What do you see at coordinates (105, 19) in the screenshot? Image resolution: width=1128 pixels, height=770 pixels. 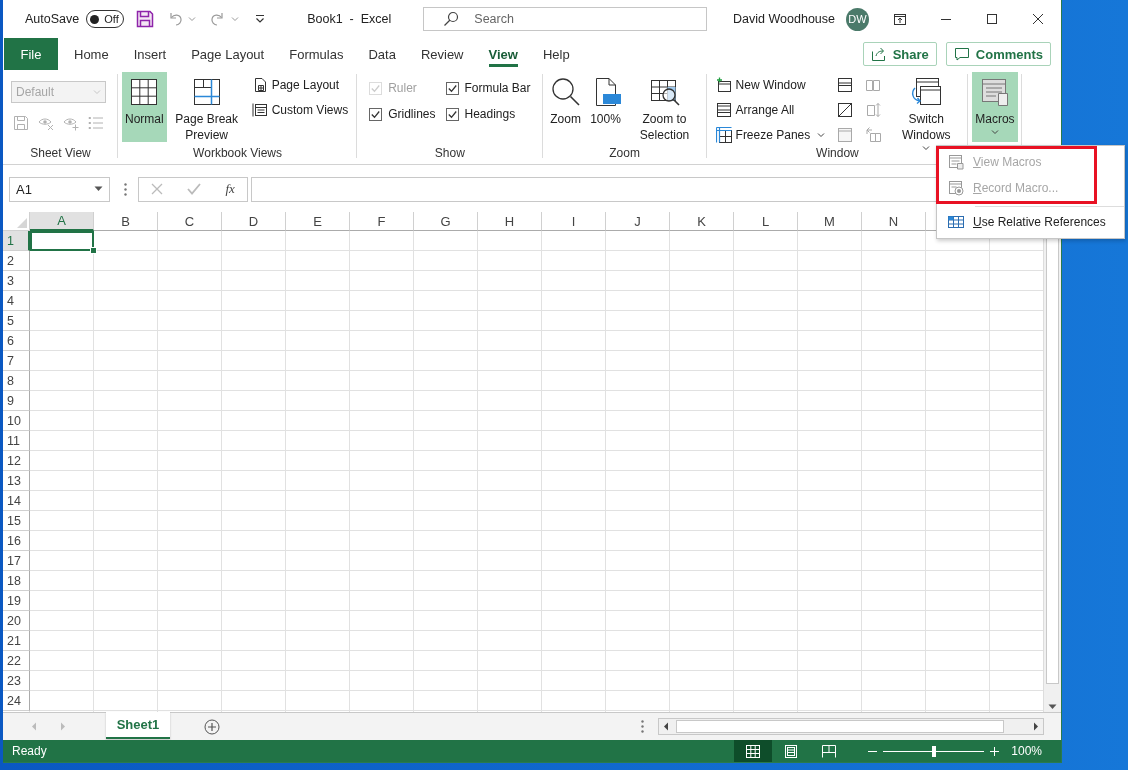 I see `autosave-toggle: Off` at bounding box center [105, 19].